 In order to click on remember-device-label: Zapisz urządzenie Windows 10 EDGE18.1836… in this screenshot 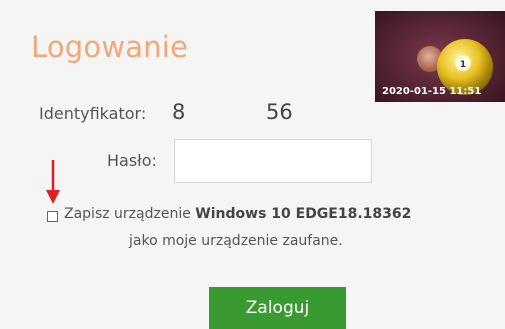, I will do `click(237, 214)`.